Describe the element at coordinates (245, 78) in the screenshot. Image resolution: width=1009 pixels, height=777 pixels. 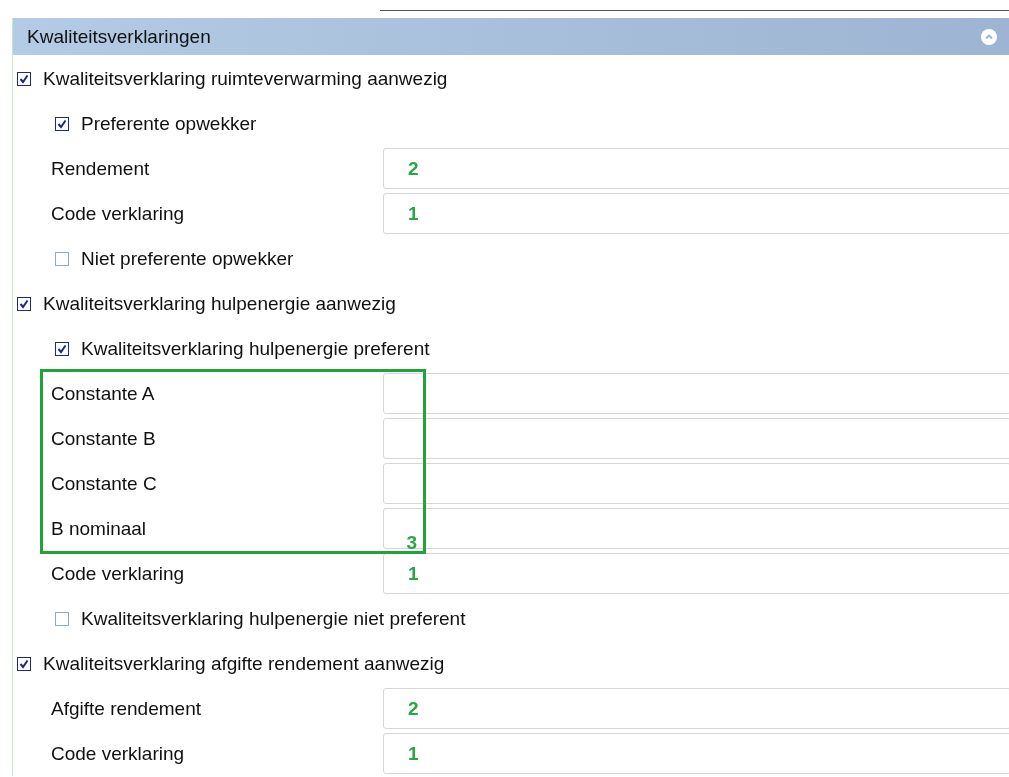
I see `checkbox-label: Kwaliteitsverklaring ruimteverwarming aanwezig` at that location.